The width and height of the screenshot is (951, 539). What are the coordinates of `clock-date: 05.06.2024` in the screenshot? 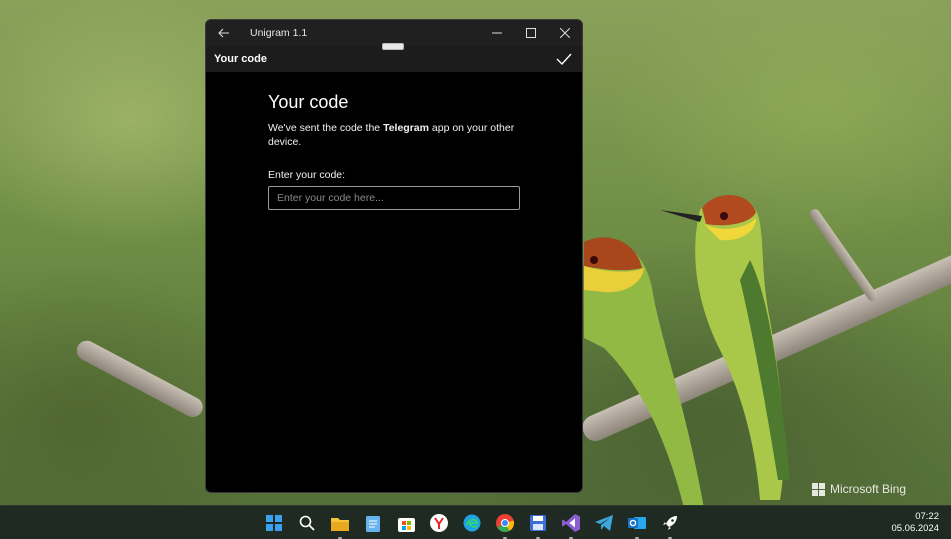 It's located at (915, 528).